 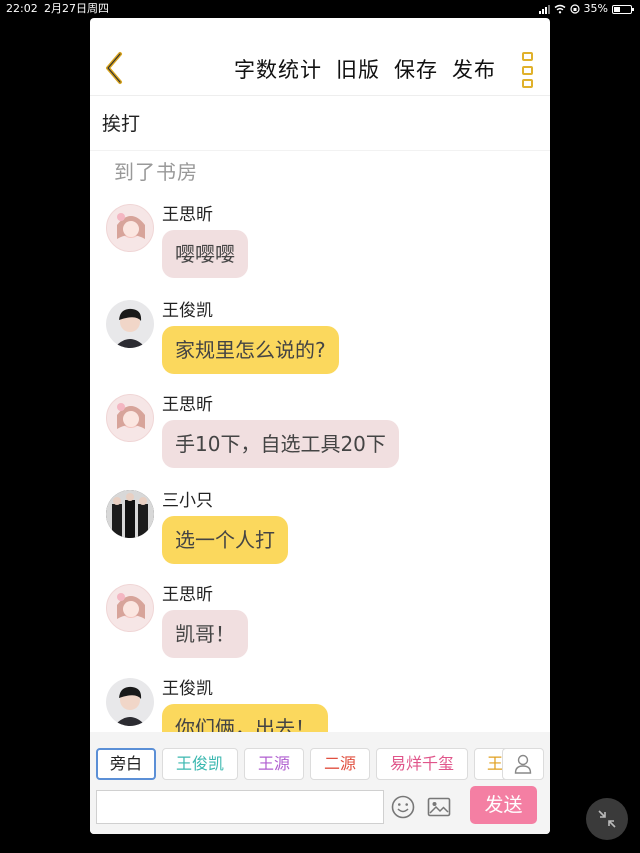 I want to click on chat-message: 王思昕 手10下，自选工具20下, so click(x=316, y=439).